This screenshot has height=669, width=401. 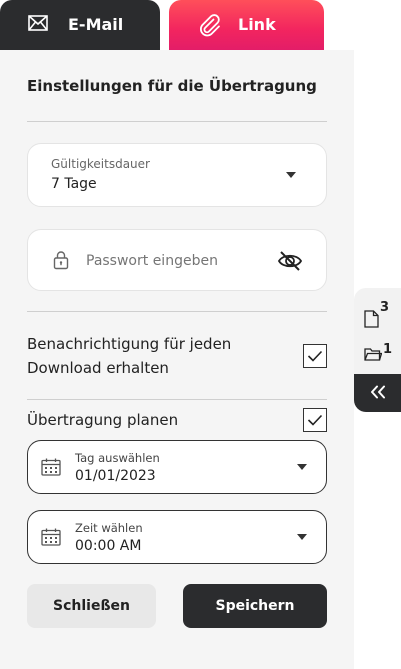 What do you see at coordinates (61, 262) in the screenshot?
I see `lock-icon` at bounding box center [61, 262].